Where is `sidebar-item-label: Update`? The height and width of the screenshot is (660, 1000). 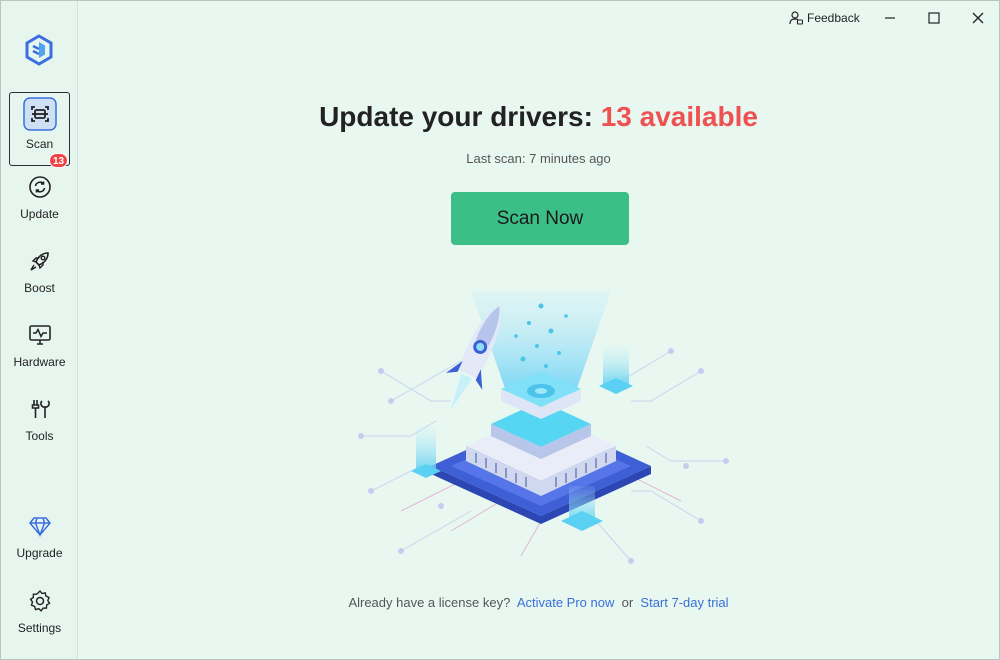
sidebar-item-label: Update is located at coordinates (39, 214).